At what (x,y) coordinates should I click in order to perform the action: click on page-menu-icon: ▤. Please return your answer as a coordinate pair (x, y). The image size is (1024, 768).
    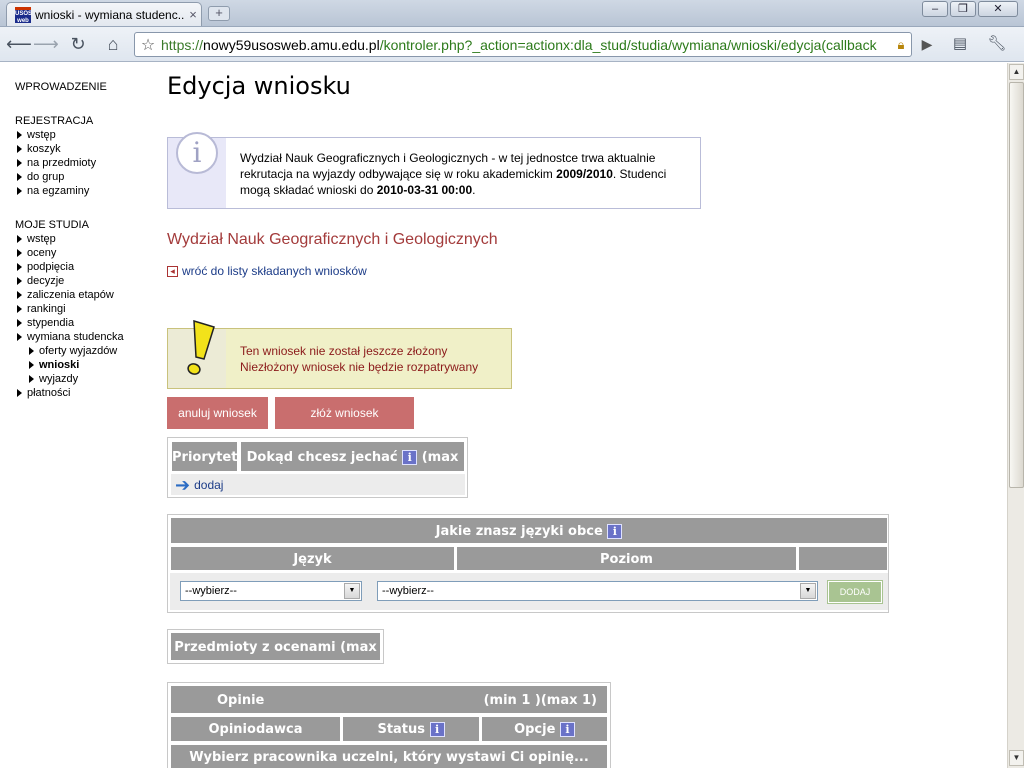
    Looking at the image, I should click on (960, 44).